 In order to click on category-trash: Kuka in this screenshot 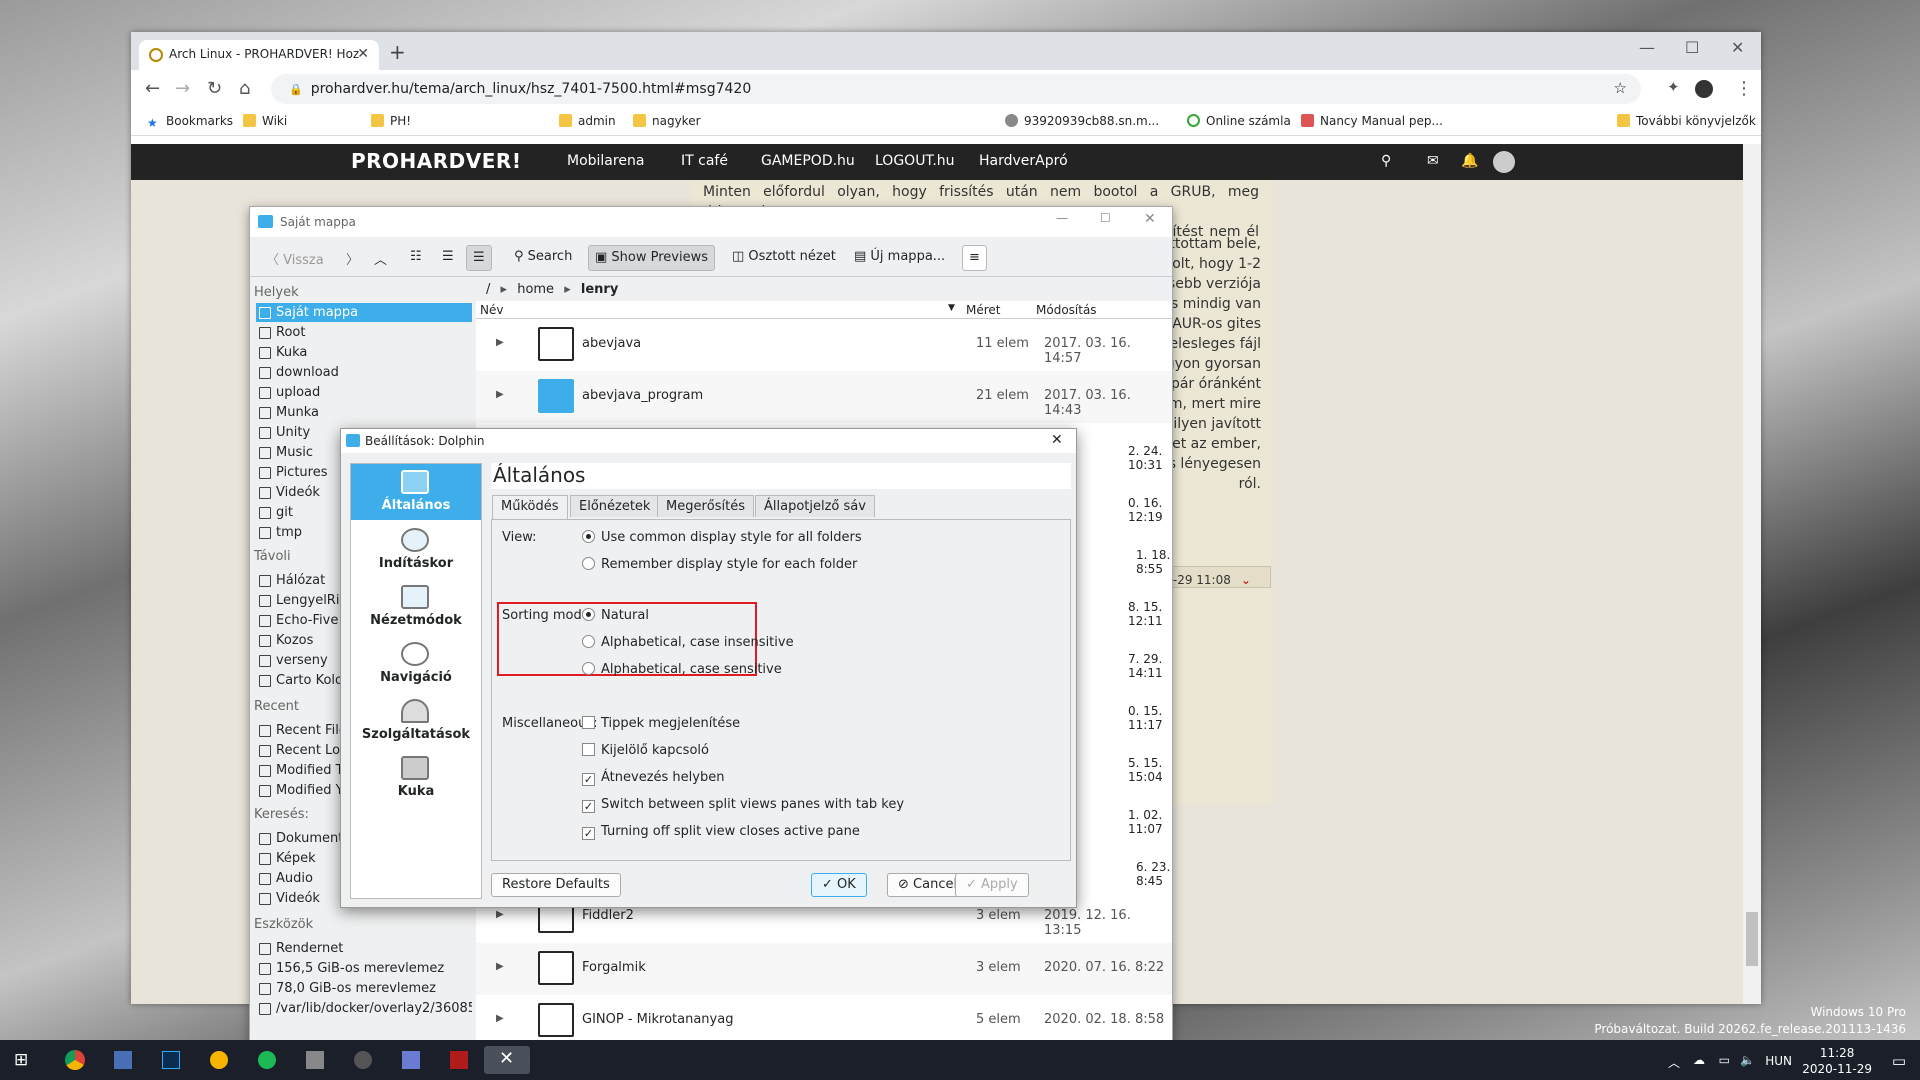, I will do `click(416, 778)`.